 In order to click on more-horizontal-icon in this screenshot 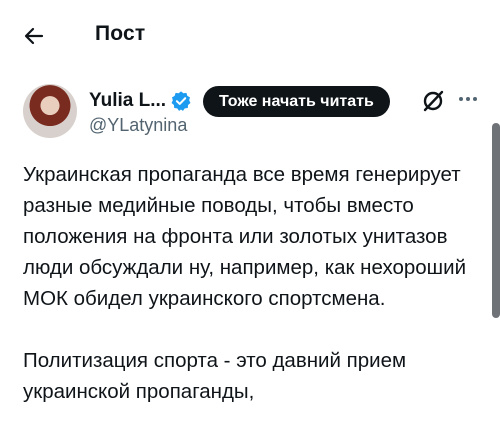, I will do `click(461, 99)`.